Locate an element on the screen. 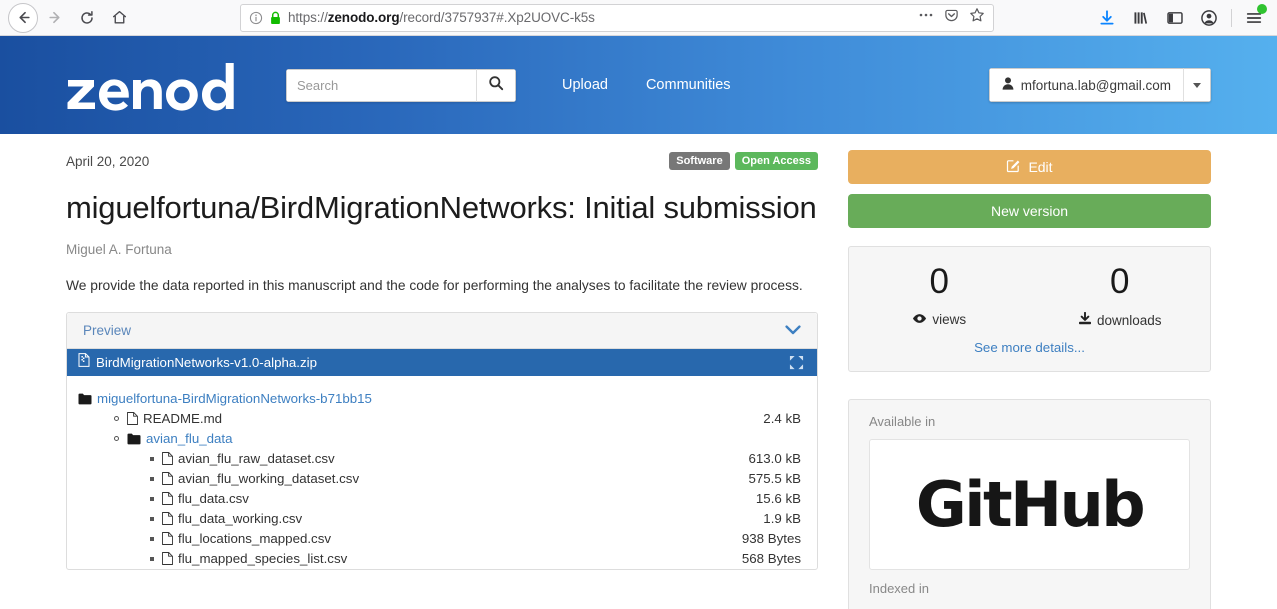 Image resolution: width=1277 pixels, height=609 pixels. magnifier-icon is located at coordinates (496, 85).